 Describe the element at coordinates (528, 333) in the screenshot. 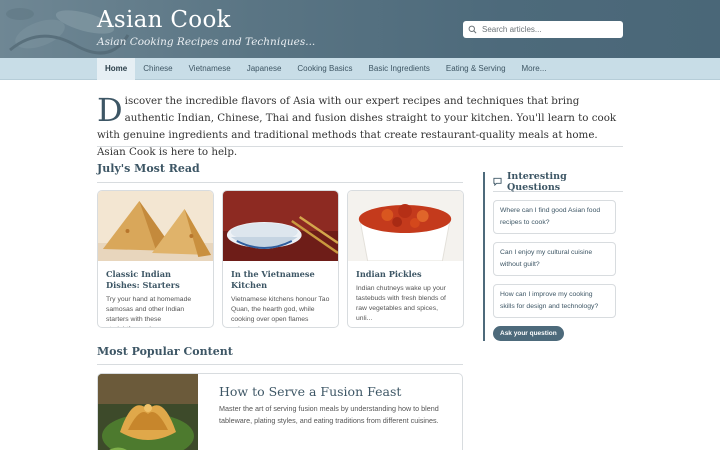

I see `ask-question-button: Ask your question` at that location.